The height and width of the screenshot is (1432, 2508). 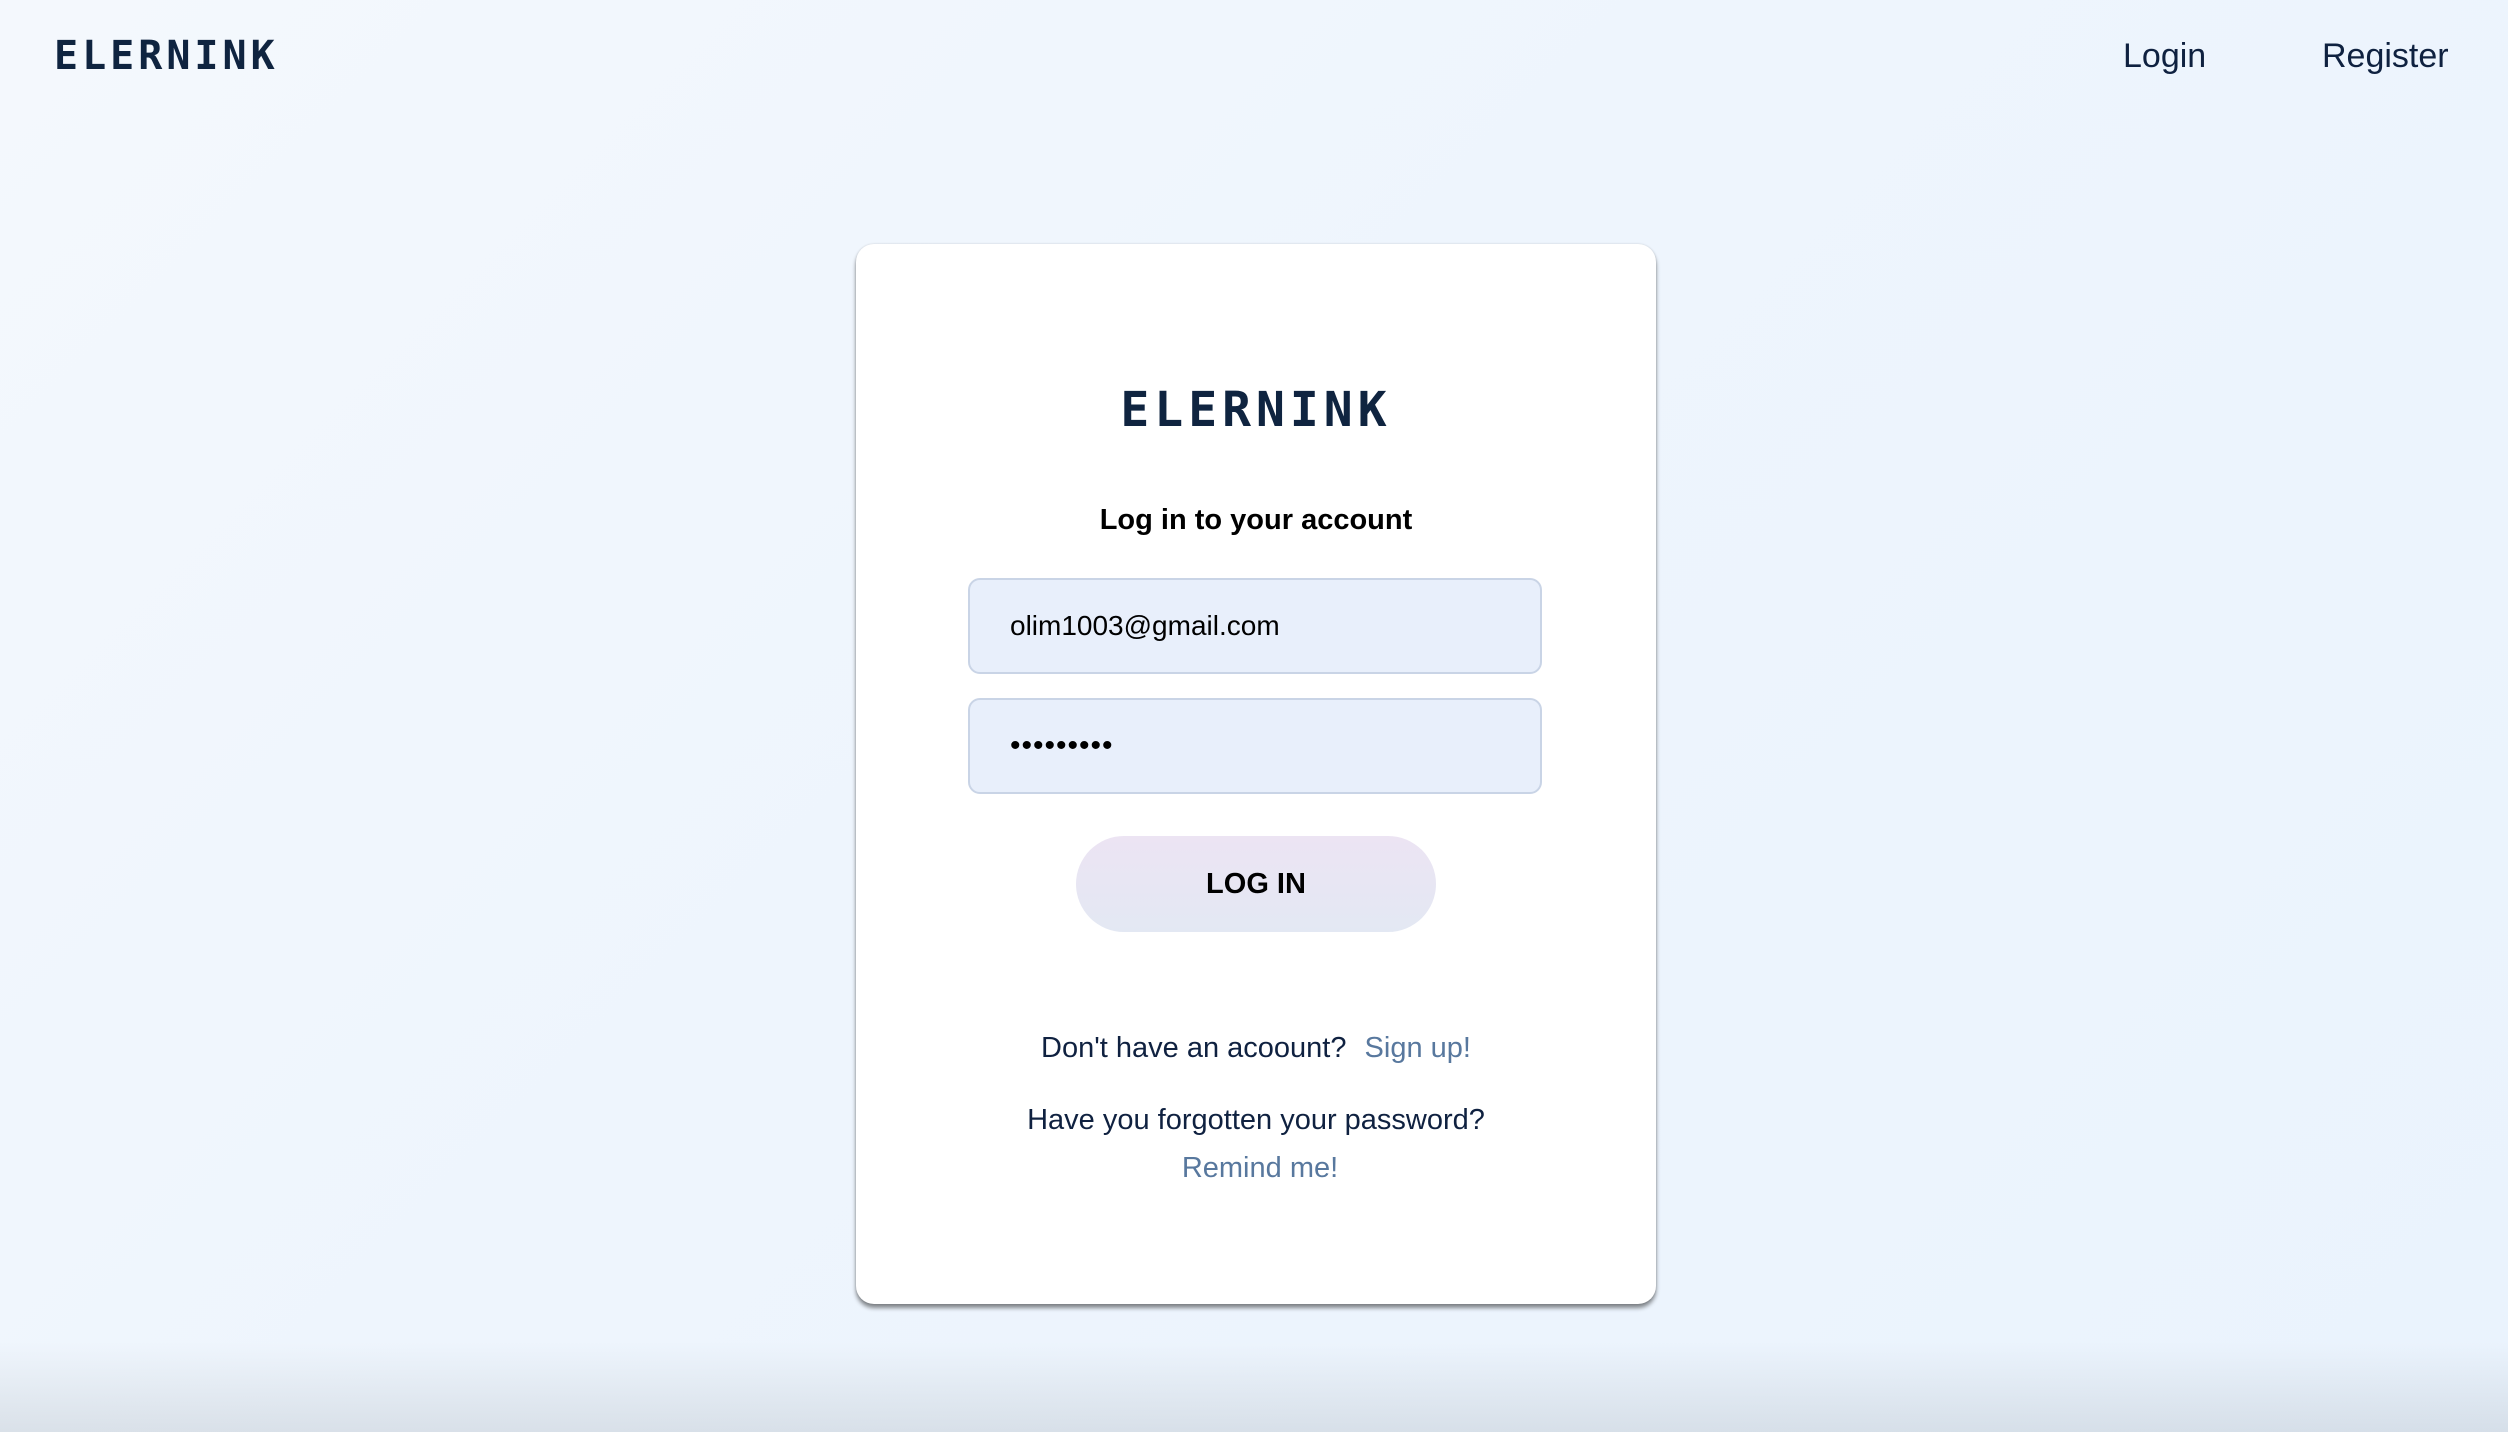 I want to click on nav-login-link: Login, so click(x=2164, y=56).